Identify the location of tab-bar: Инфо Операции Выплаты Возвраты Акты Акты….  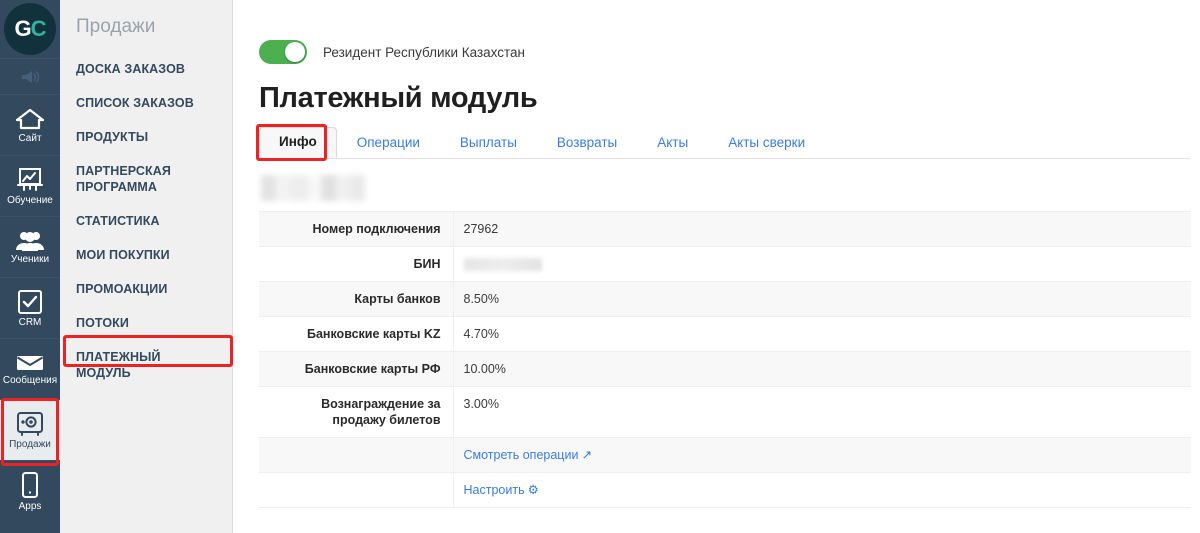
(723, 142).